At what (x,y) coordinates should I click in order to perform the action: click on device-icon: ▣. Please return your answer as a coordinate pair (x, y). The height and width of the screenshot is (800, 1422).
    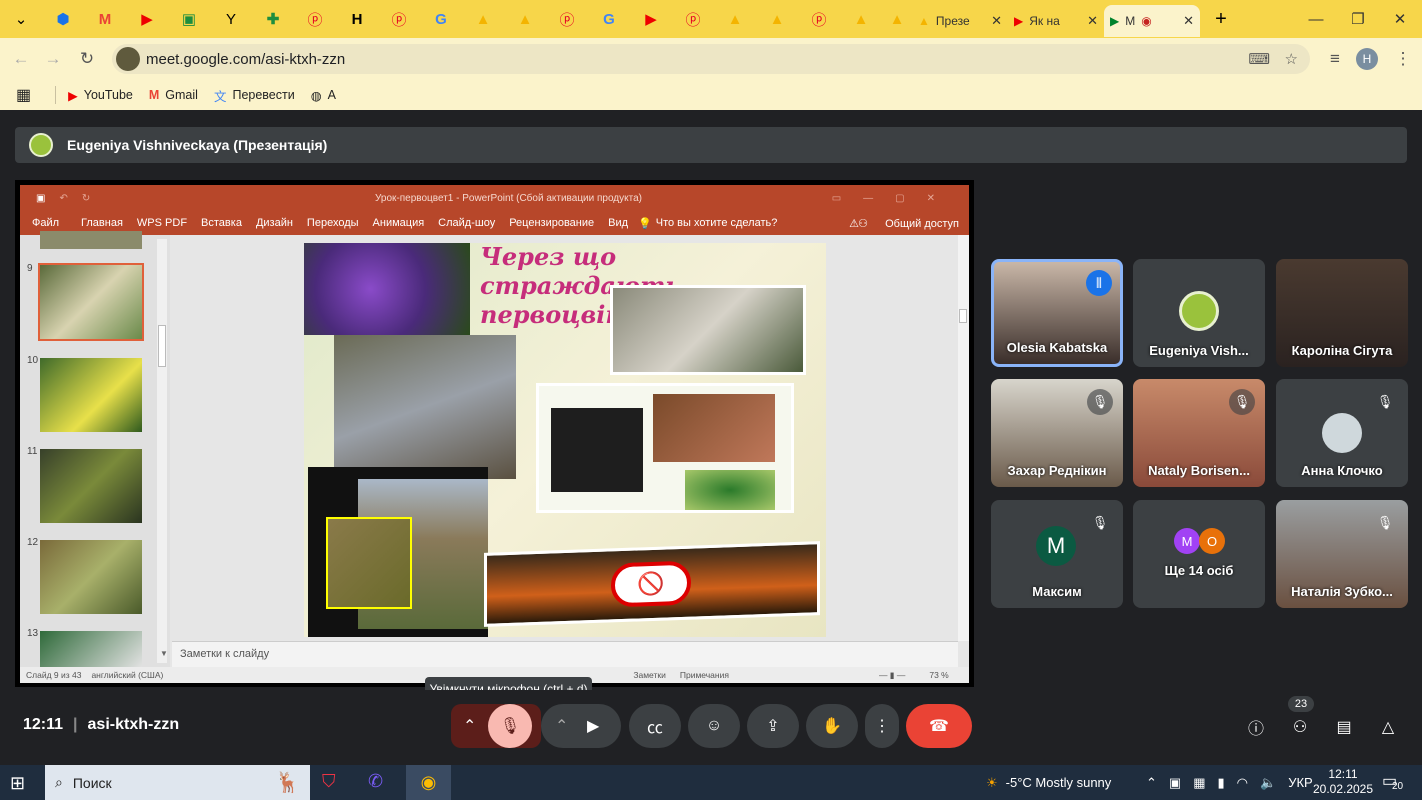
    Looking at the image, I should click on (1175, 783).